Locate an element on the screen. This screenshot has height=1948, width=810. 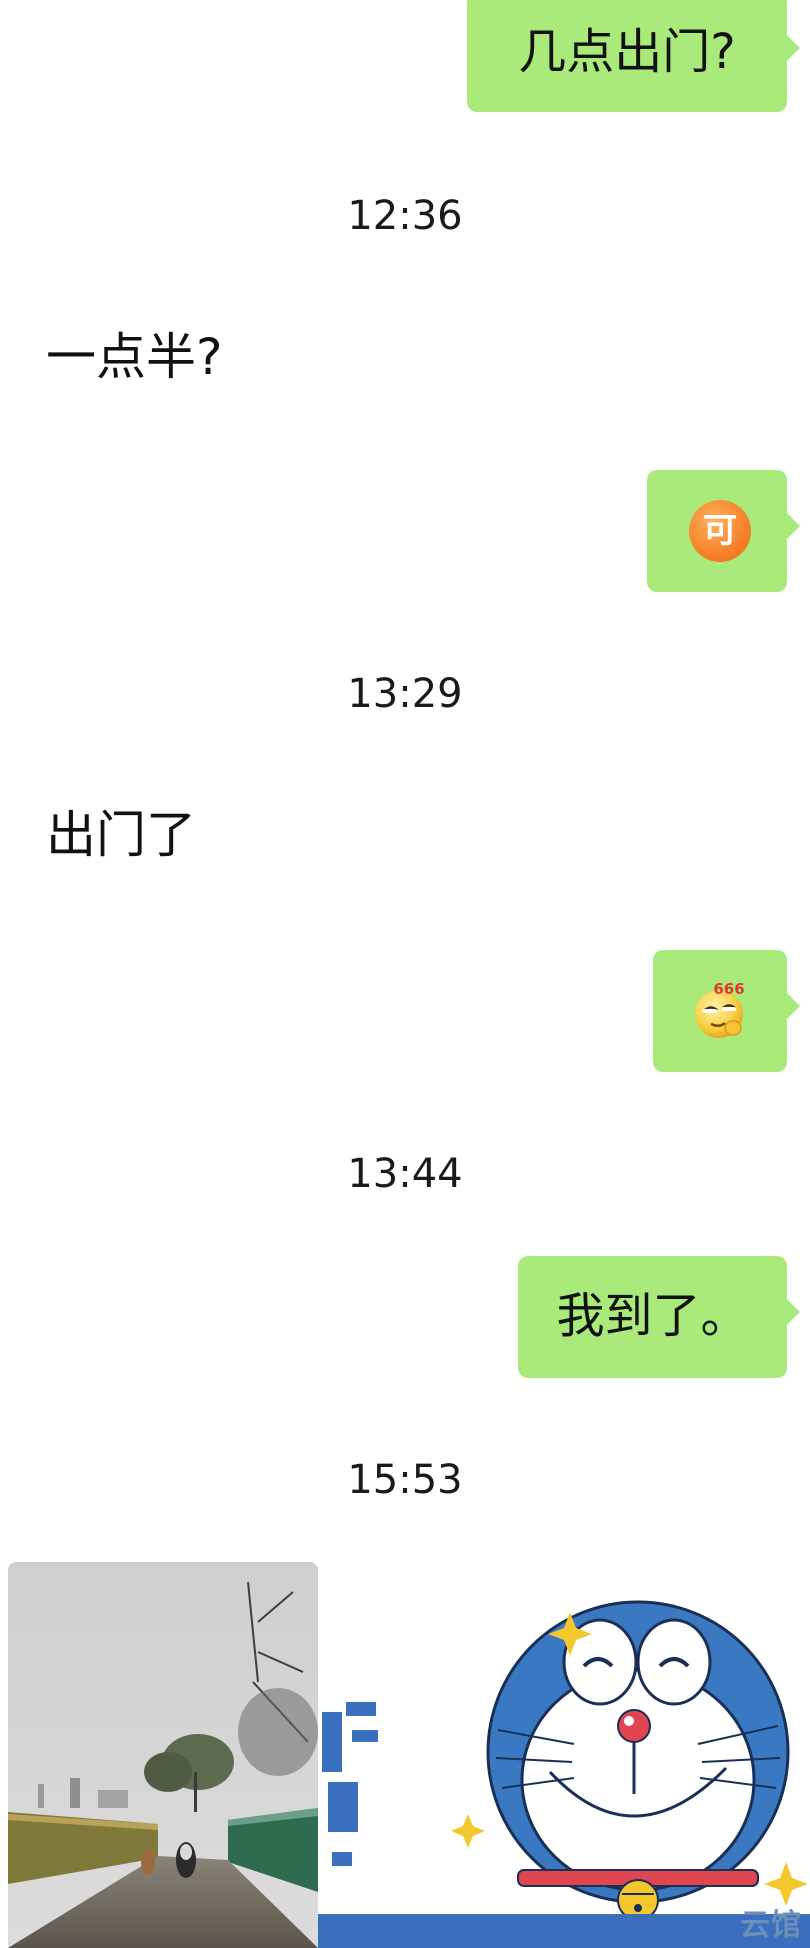
message-text: 几点出门? is located at coordinates (627, 52).